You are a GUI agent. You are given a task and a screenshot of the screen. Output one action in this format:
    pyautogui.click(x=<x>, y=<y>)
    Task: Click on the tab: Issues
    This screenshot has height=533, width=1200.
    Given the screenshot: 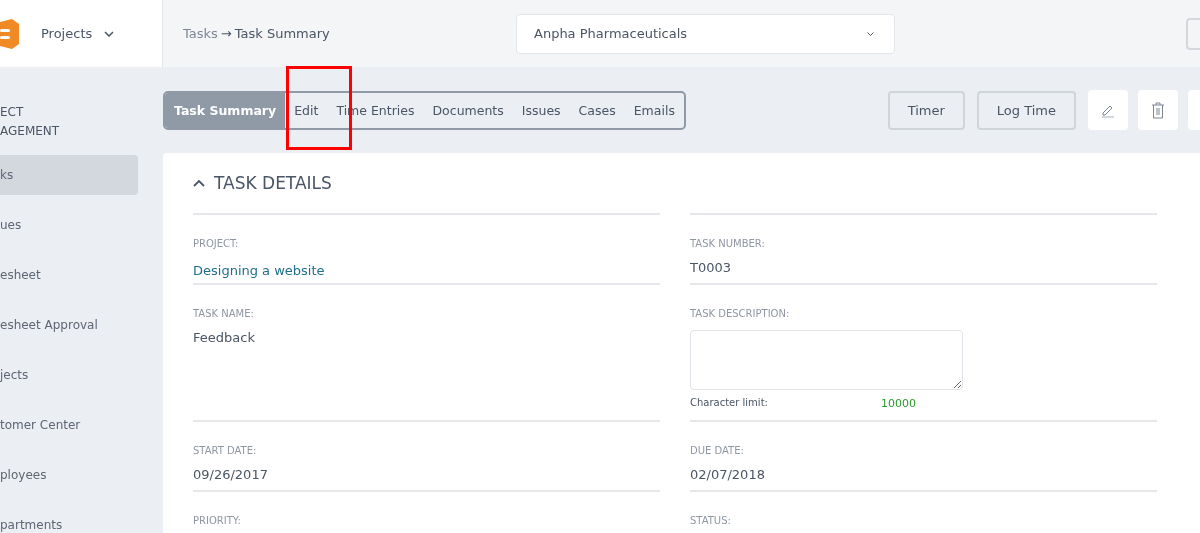 What is the action you would take?
    pyautogui.click(x=541, y=110)
    